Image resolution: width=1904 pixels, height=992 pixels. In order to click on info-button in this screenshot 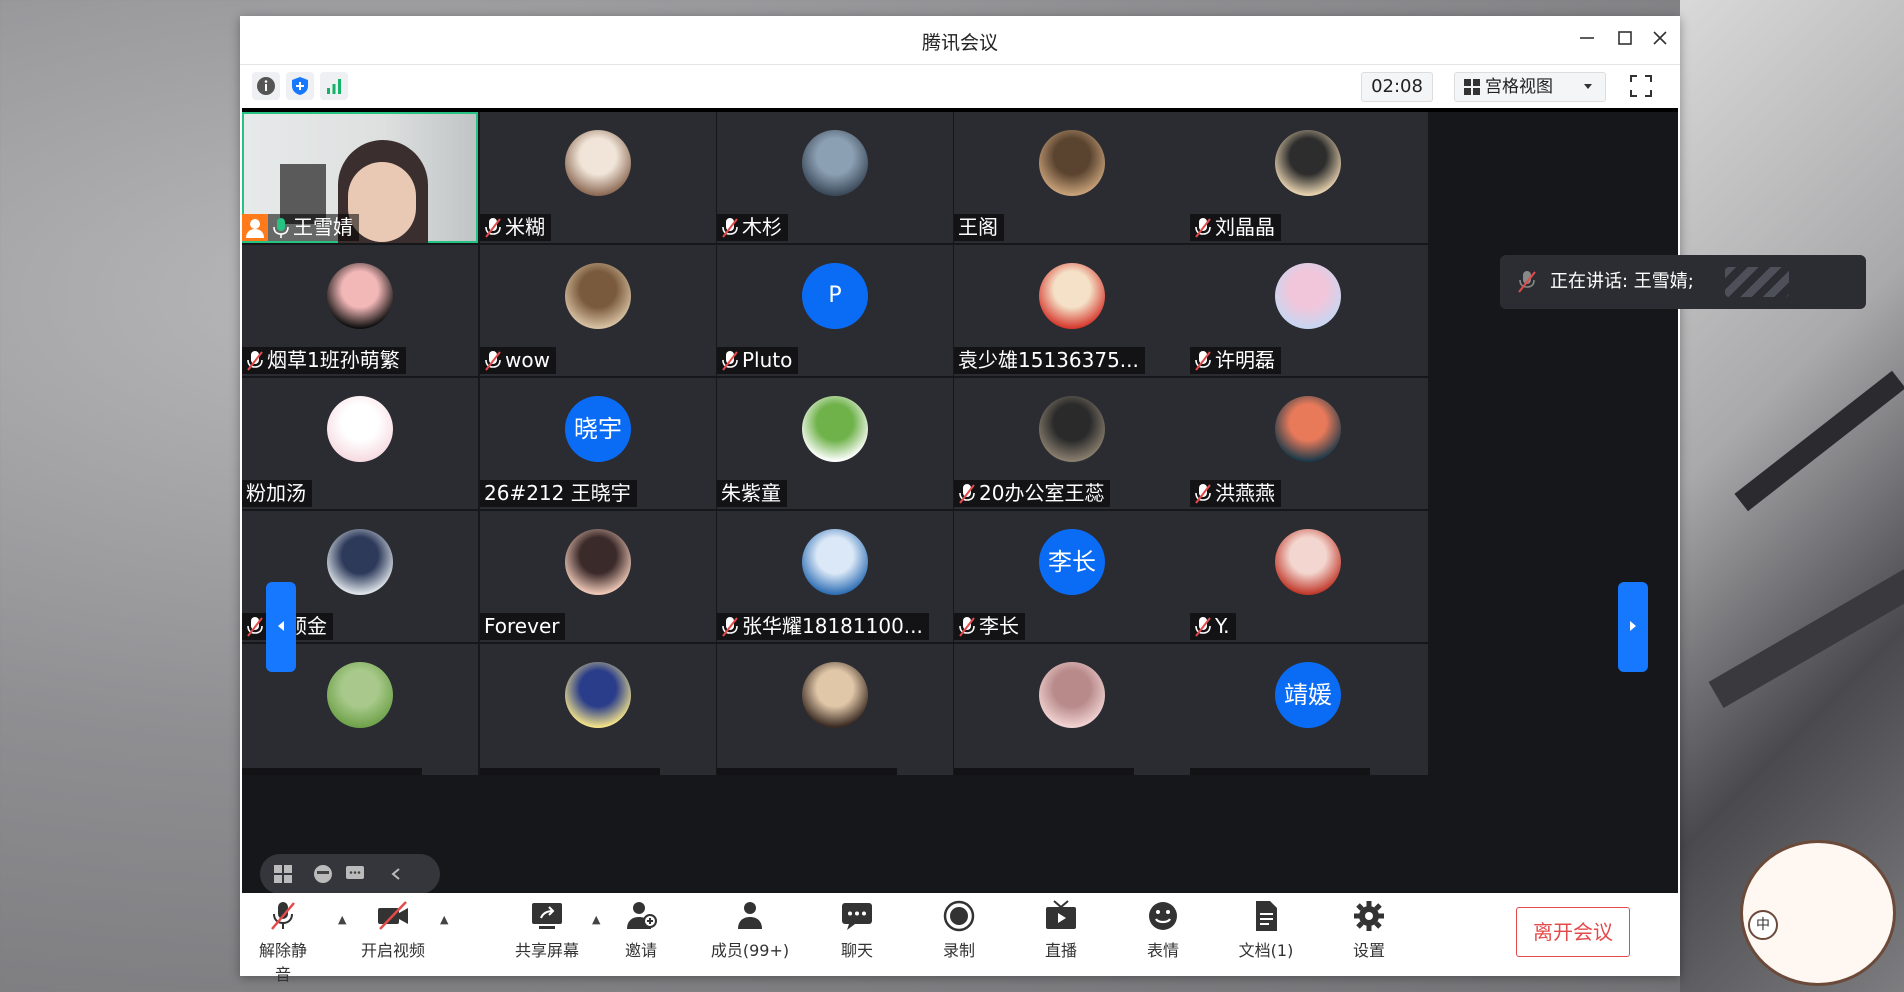, I will do `click(266, 86)`.